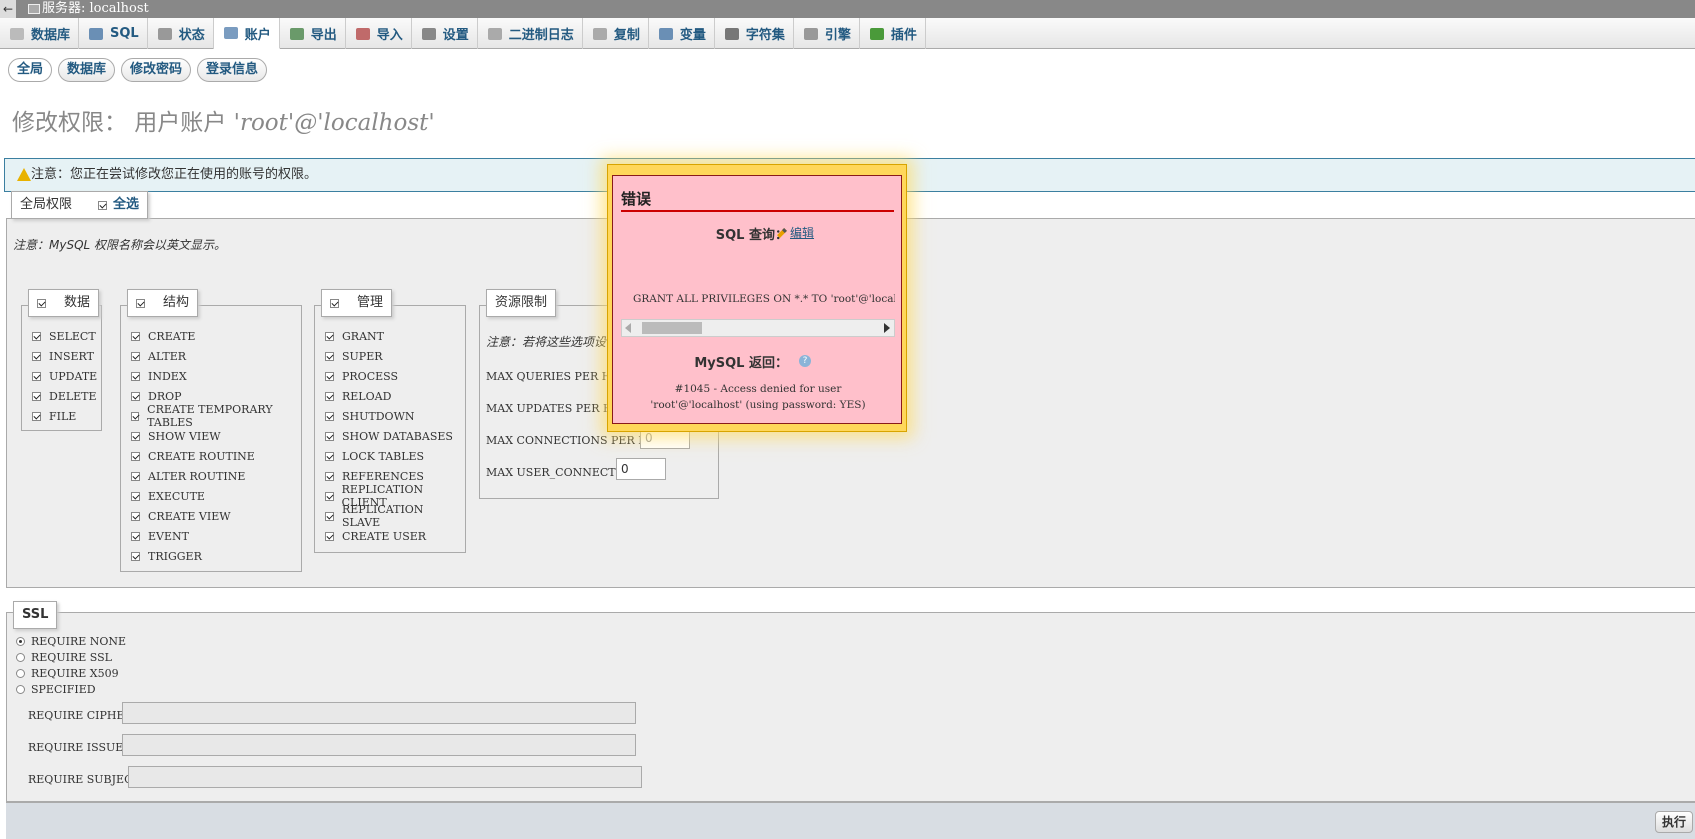 The height and width of the screenshot is (839, 1695). Describe the element at coordinates (30, 70) in the screenshot. I see `subtab-0: 全局` at that location.